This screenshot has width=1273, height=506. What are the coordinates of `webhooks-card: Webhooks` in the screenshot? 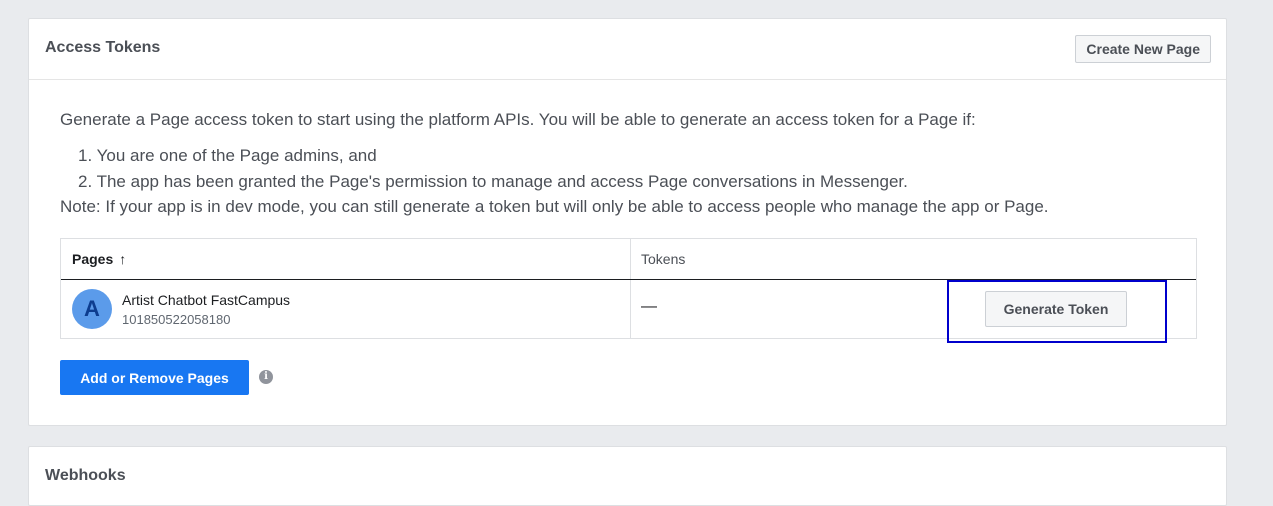 It's located at (627, 476).